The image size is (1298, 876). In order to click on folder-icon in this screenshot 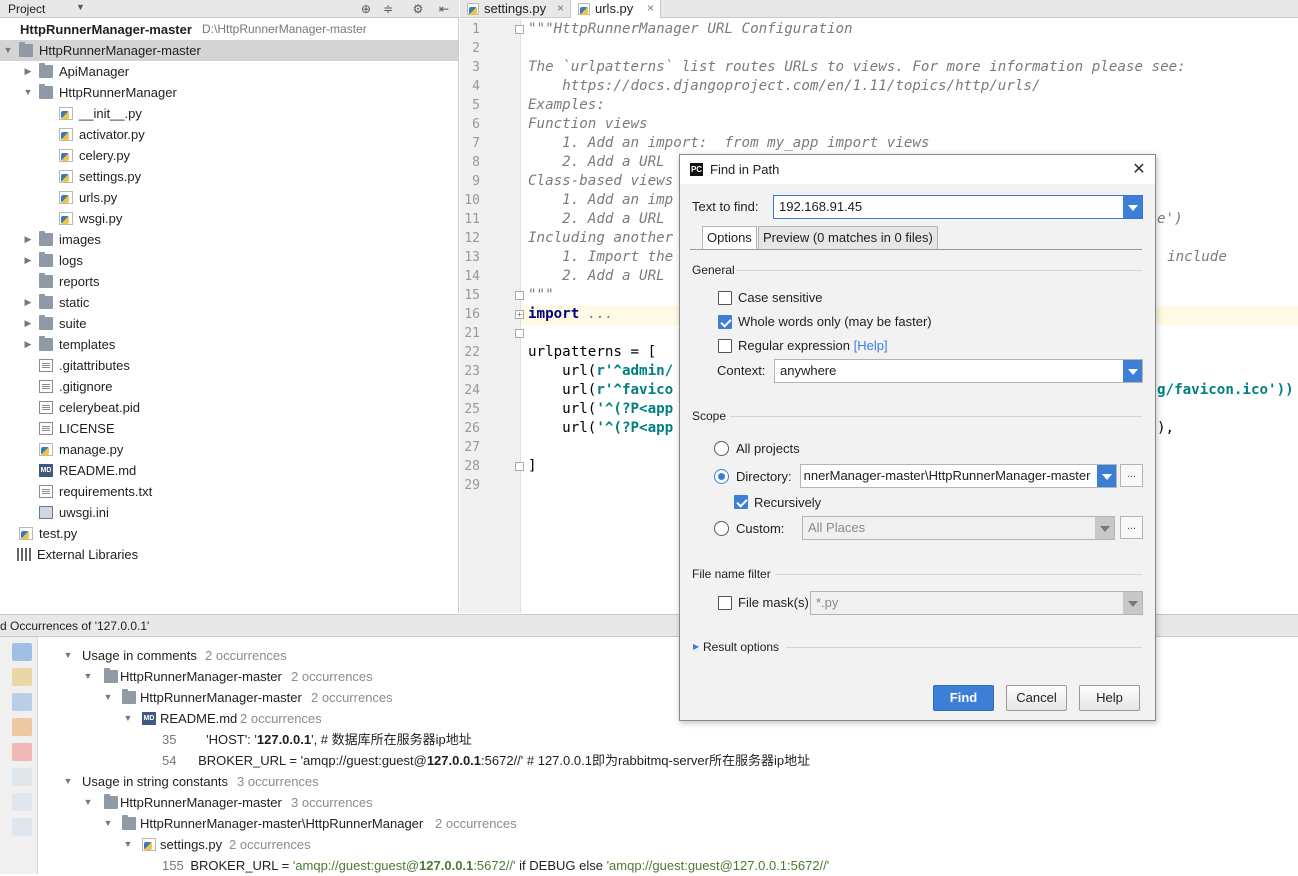, I will do `click(46, 91)`.